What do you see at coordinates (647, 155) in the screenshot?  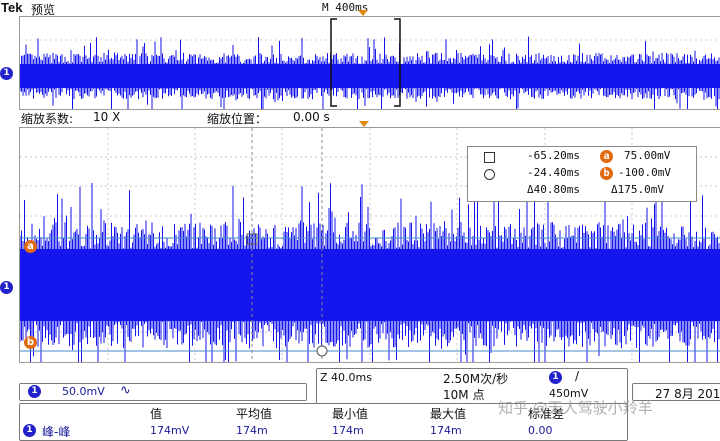 I see `cursor-a-voltage: 75.00mV` at bounding box center [647, 155].